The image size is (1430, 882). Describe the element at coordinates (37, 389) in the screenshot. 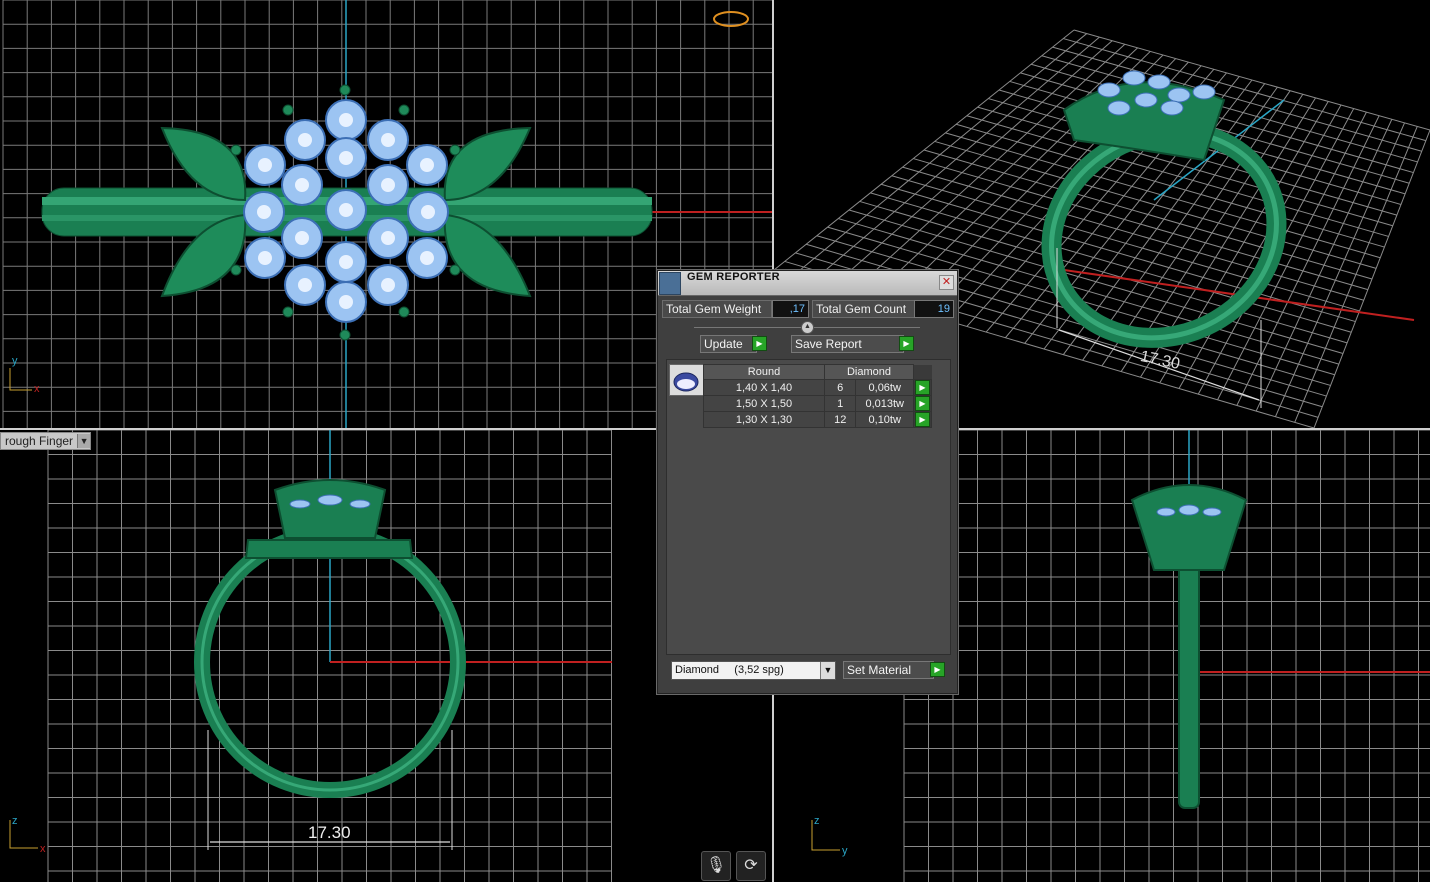

I see `top-axis-x-label: x` at that location.